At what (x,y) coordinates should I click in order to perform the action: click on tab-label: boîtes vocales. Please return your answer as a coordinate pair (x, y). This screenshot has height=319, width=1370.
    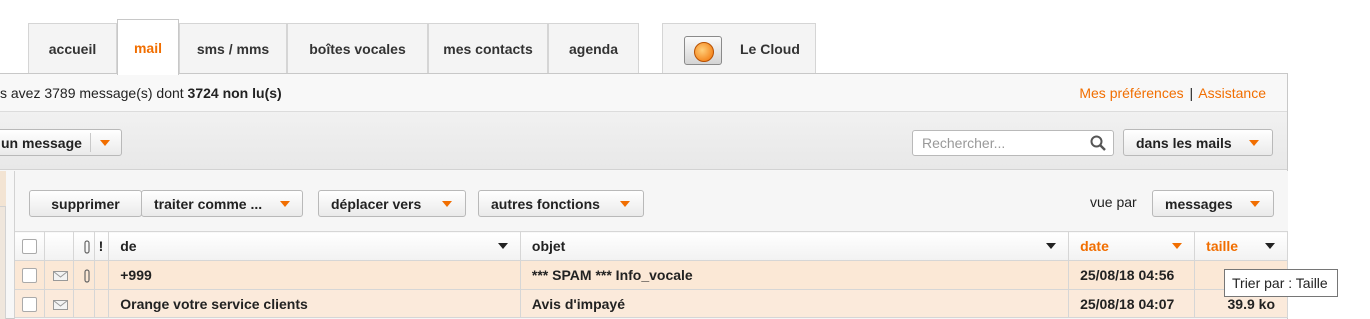
    Looking at the image, I should click on (357, 49).